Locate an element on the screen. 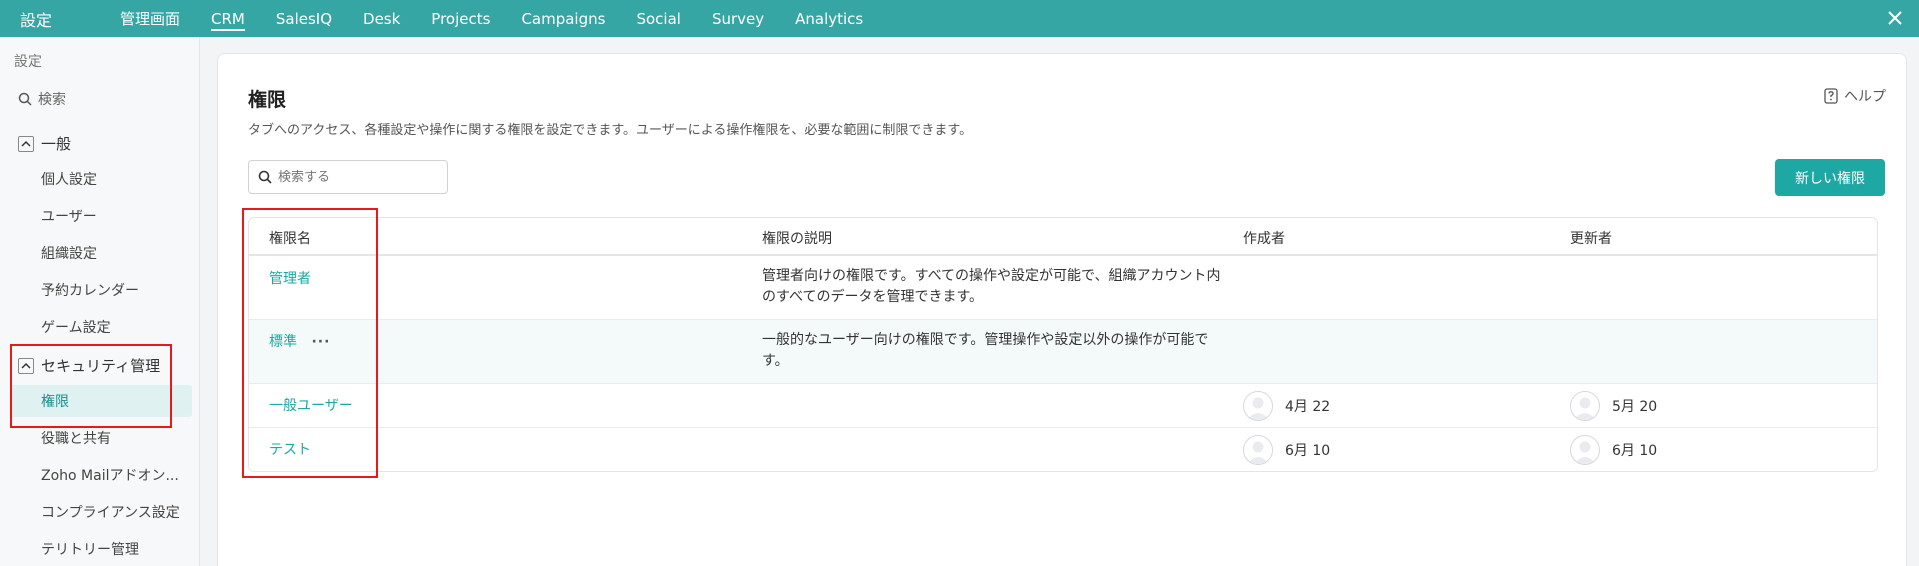  sidebar-item-users: ユーザー is located at coordinates (101, 216).